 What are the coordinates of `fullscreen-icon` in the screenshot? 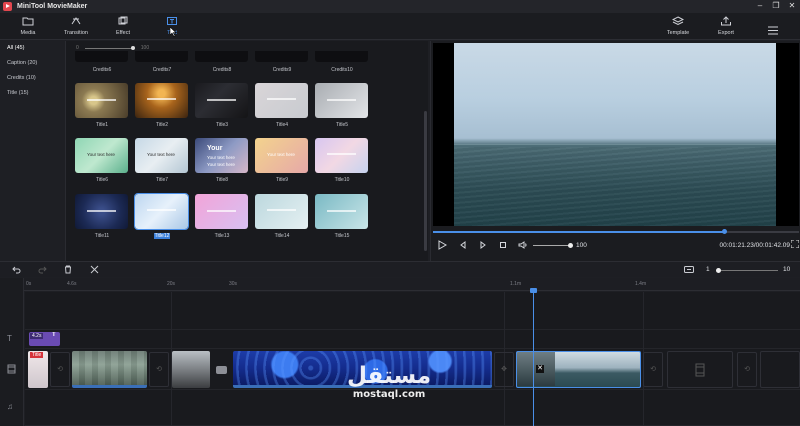 It's located at (795, 244).